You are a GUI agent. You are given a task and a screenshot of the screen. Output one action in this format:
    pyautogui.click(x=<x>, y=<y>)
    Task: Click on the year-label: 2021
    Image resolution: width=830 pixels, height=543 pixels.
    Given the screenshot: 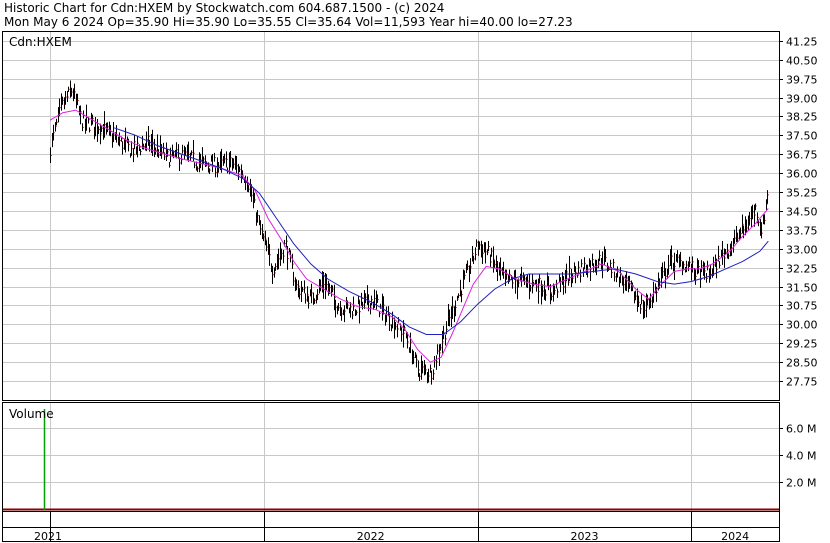 What is the action you would take?
    pyautogui.click(x=48, y=536)
    